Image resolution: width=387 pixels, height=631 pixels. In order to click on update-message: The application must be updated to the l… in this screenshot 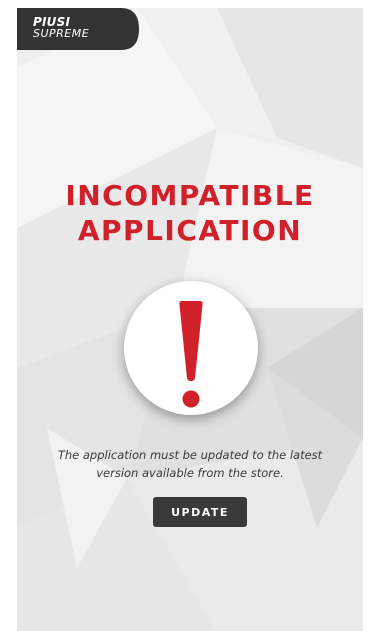, I will do `click(190, 464)`.